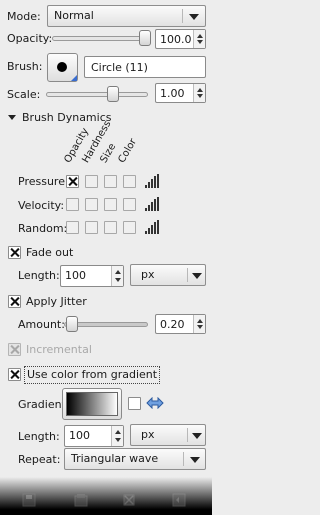  I want to click on use-gradient-label: Use color from gradient, so click(92, 375).